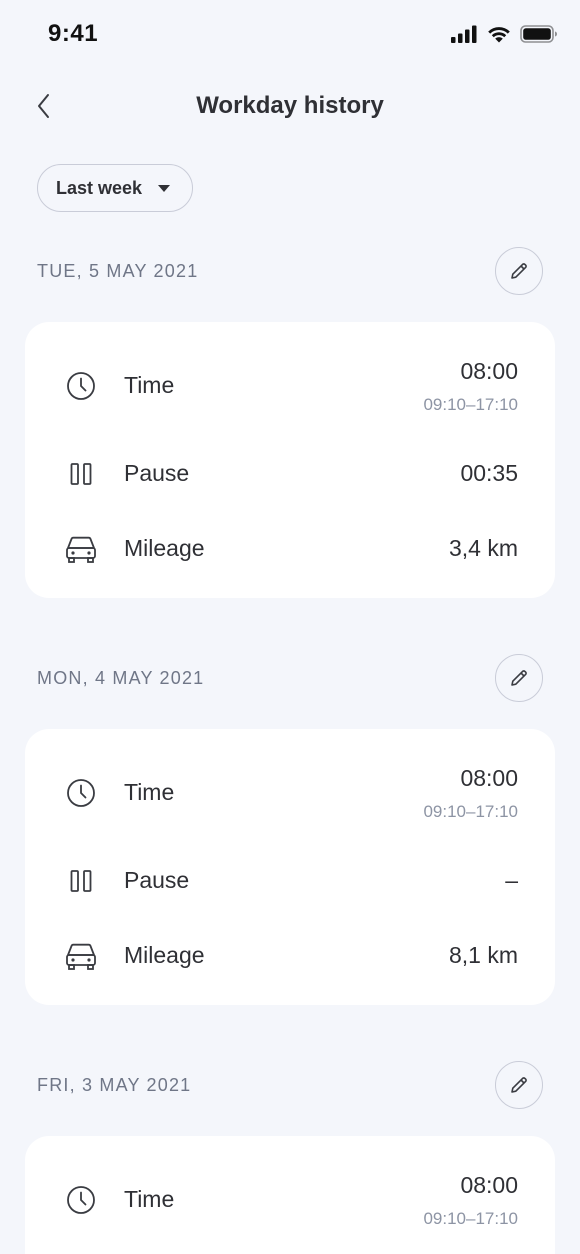 The width and height of the screenshot is (580, 1254). What do you see at coordinates (99, 187) in the screenshot?
I see `period-filter-label: Last week` at bounding box center [99, 187].